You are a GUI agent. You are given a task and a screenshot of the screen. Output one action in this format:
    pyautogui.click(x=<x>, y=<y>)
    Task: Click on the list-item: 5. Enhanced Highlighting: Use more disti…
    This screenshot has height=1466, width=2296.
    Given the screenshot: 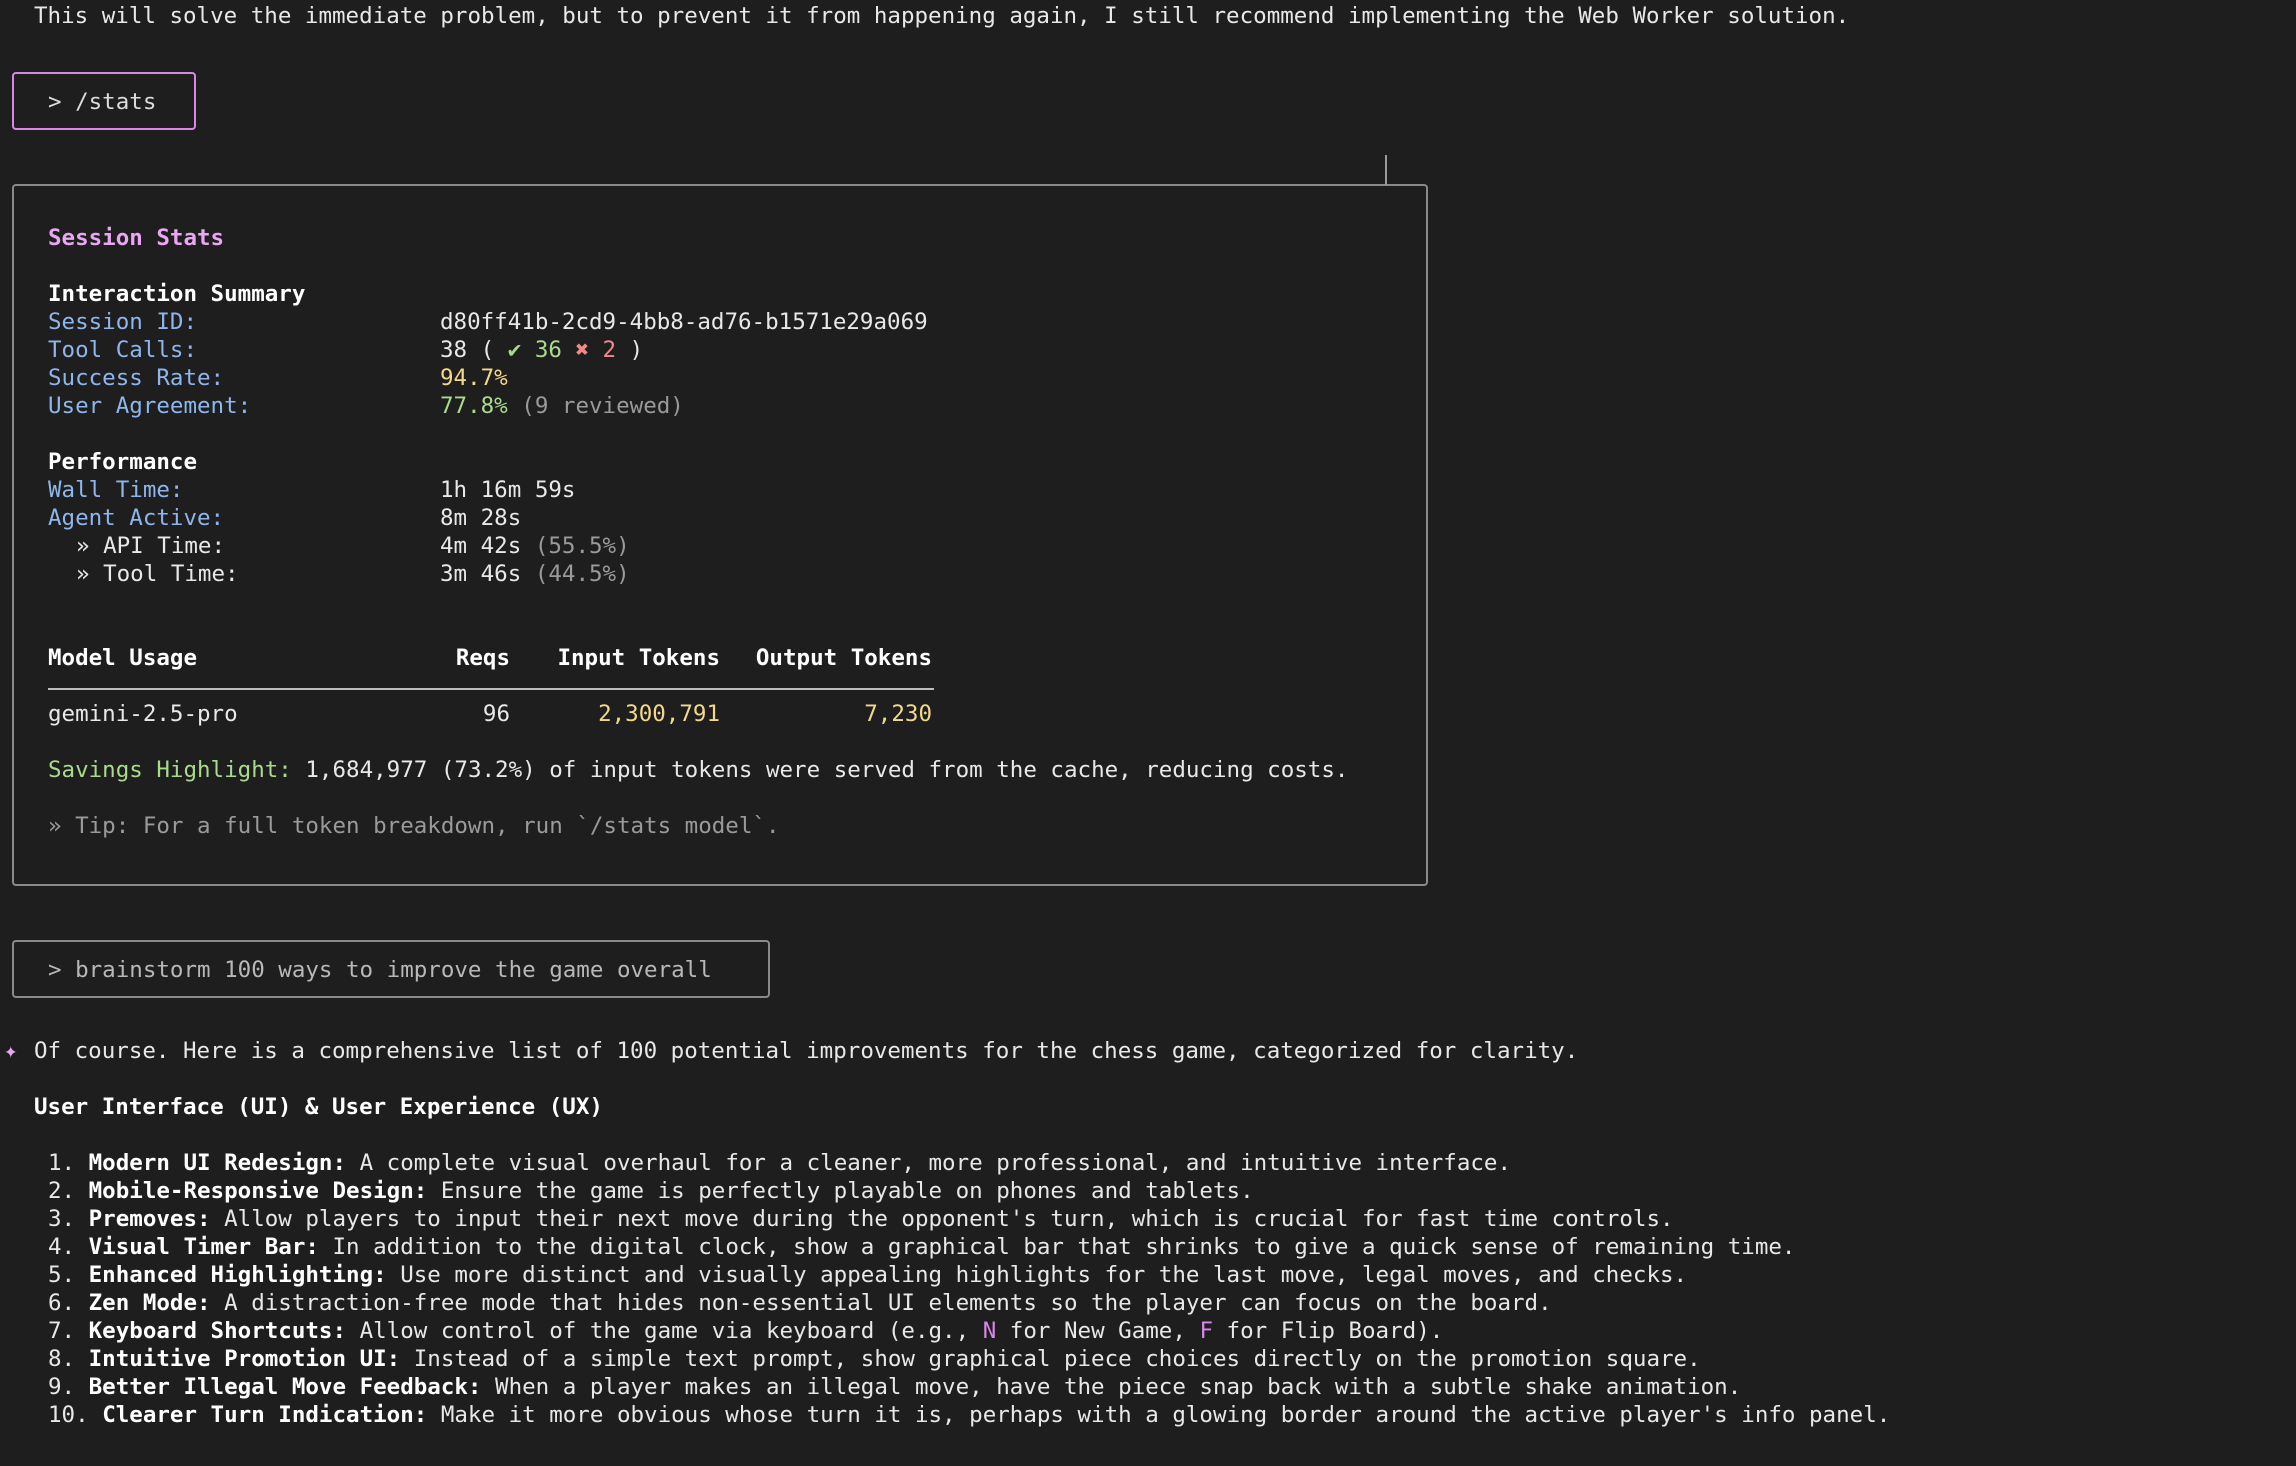 What is the action you would take?
    pyautogui.click(x=867, y=1275)
    